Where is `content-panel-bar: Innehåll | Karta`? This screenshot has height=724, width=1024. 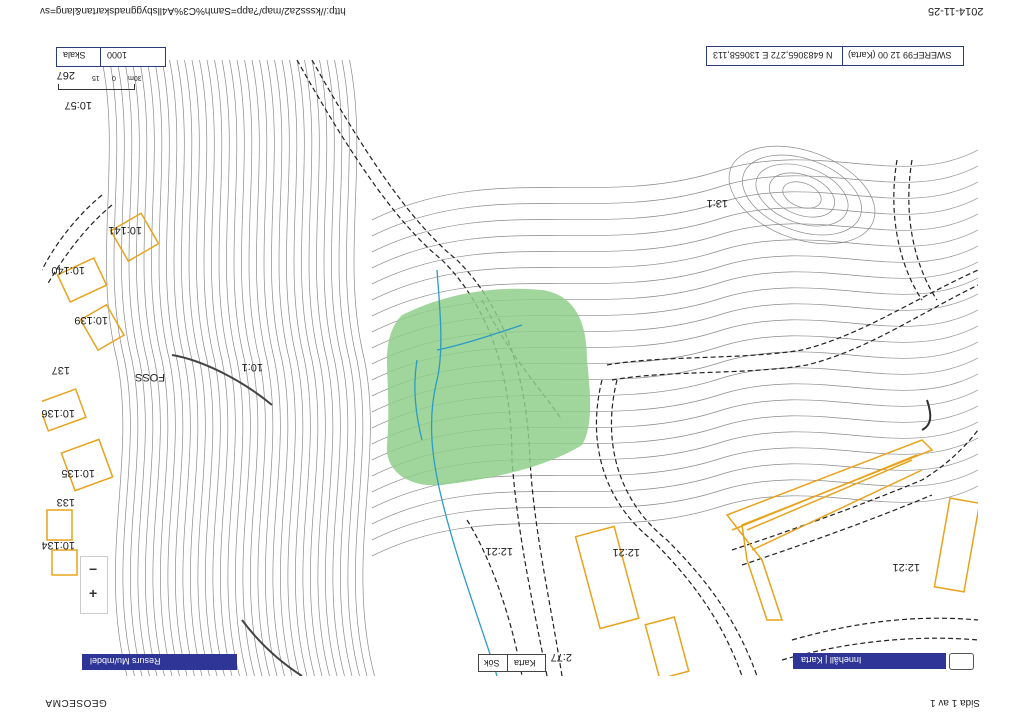
content-panel-bar: Innehåll | Karta is located at coordinates (869, 661).